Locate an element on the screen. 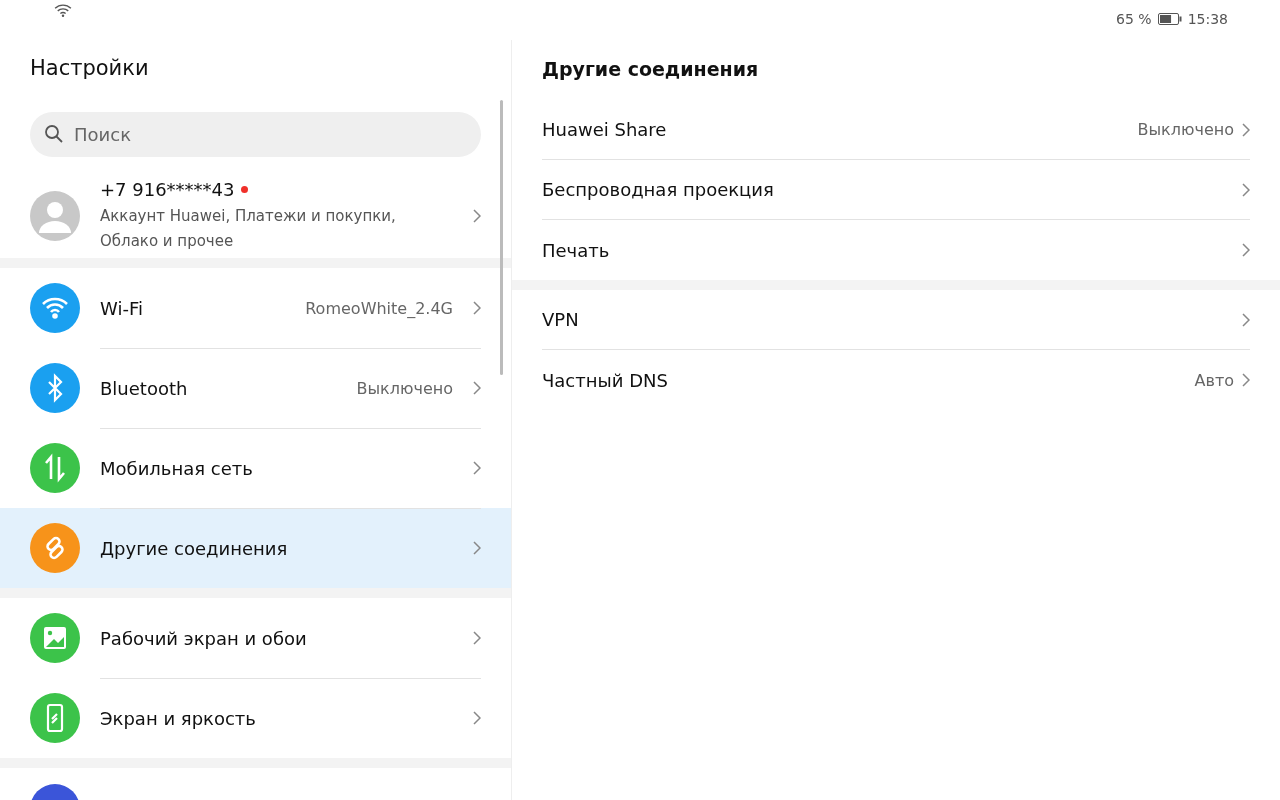  item-value: RomeoWhite_2.4G is located at coordinates (379, 308).